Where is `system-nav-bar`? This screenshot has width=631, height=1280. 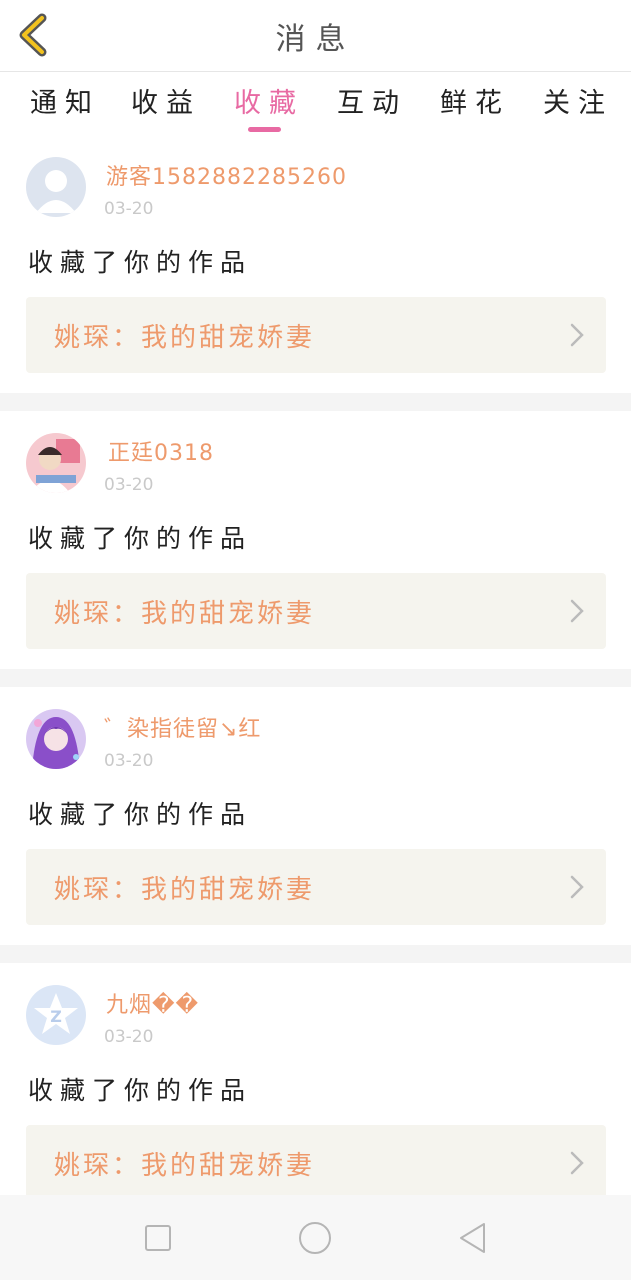 system-nav-bar is located at coordinates (315, 1237).